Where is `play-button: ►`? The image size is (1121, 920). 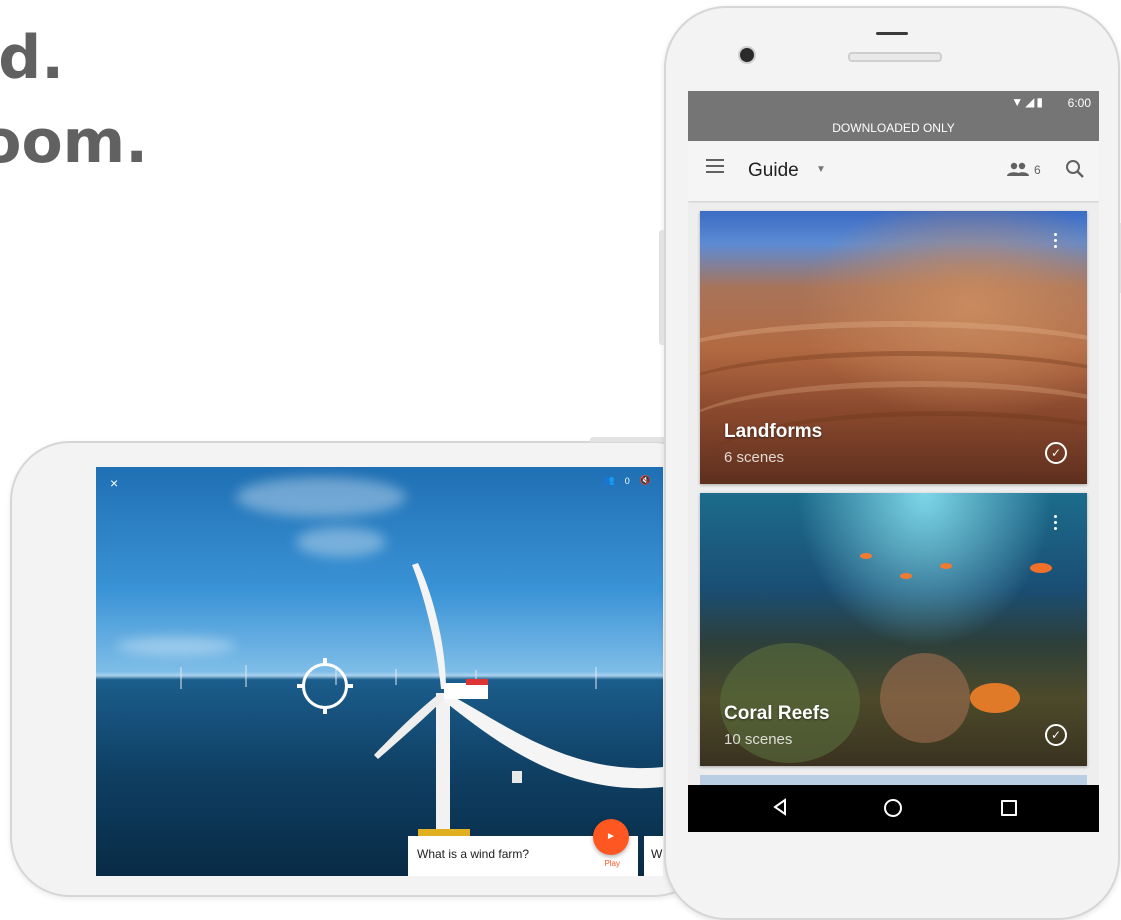 play-button: ► is located at coordinates (611, 837).